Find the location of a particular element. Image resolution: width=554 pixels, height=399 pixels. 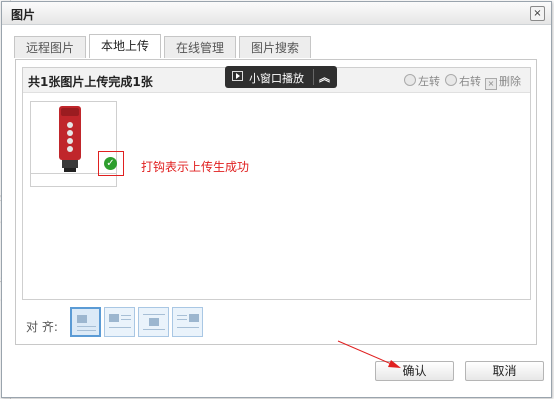

play-icon is located at coordinates (237, 76).